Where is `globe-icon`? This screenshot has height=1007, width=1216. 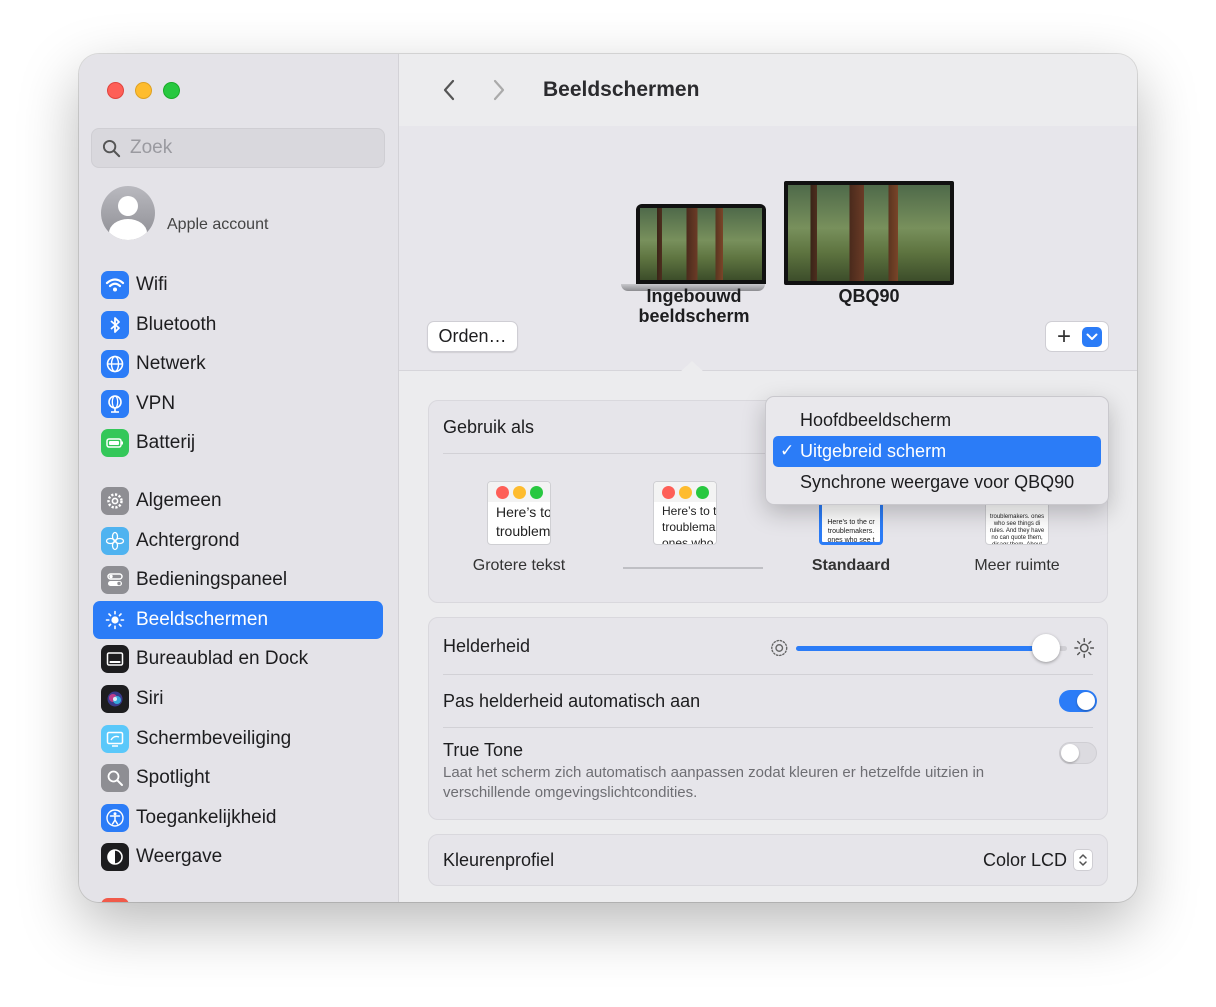
globe-icon is located at coordinates (115, 364).